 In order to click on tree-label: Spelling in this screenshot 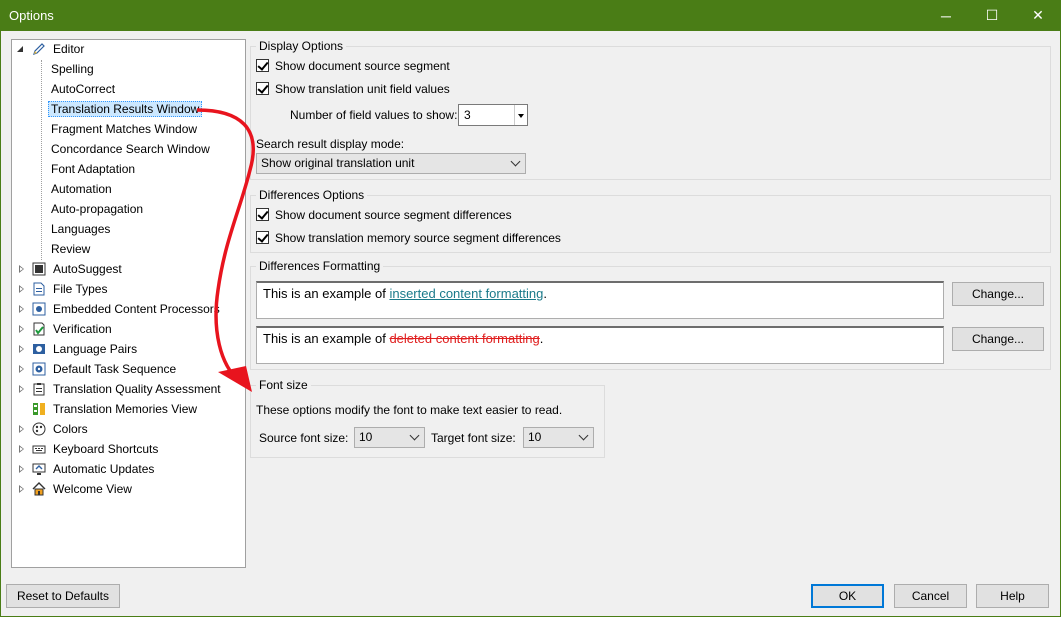, I will do `click(72, 69)`.